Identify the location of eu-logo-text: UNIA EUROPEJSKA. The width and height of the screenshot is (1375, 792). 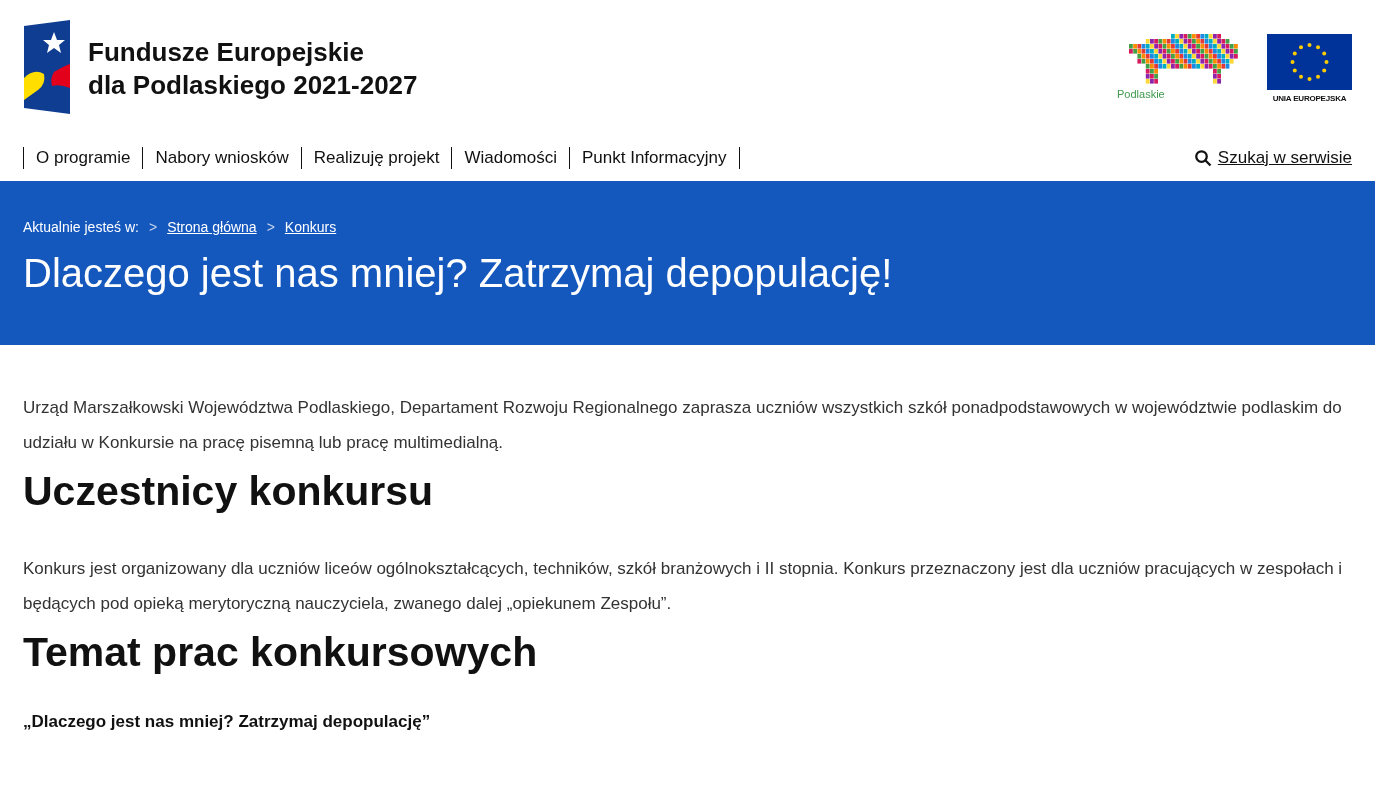
(1309, 98).